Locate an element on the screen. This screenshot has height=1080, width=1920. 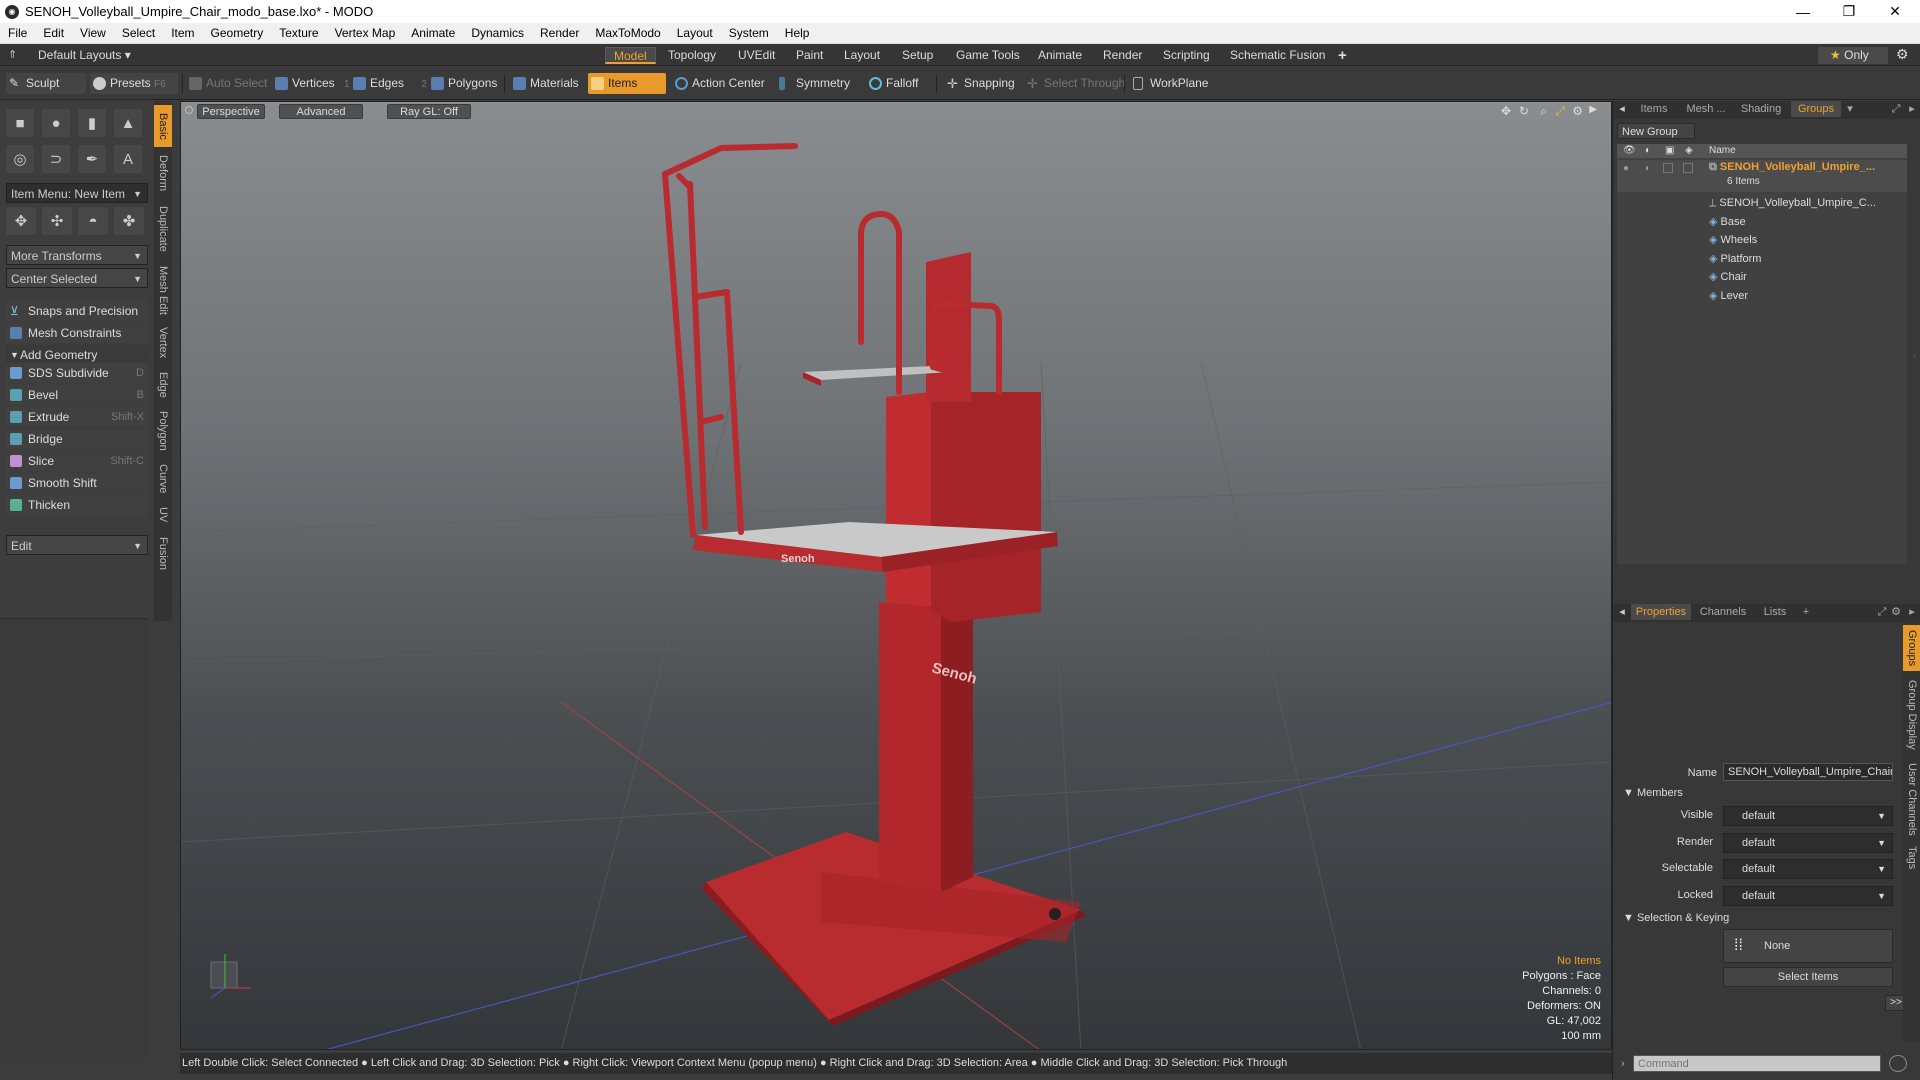
text-tool-icon: A is located at coordinates (128, 159).